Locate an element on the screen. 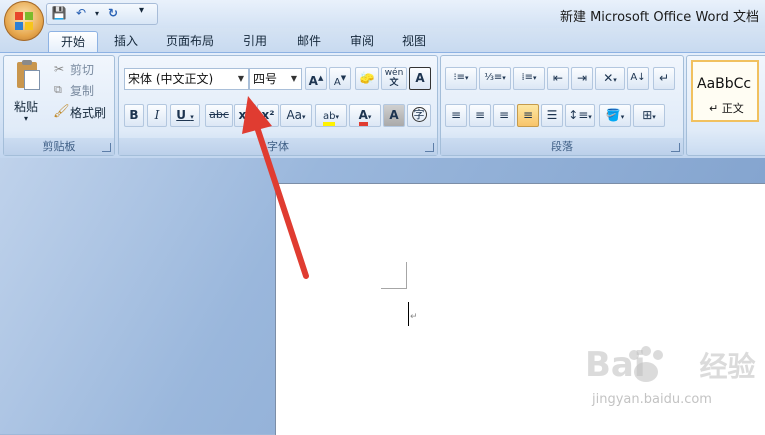  office-logo-icon is located at coordinates (24, 21).